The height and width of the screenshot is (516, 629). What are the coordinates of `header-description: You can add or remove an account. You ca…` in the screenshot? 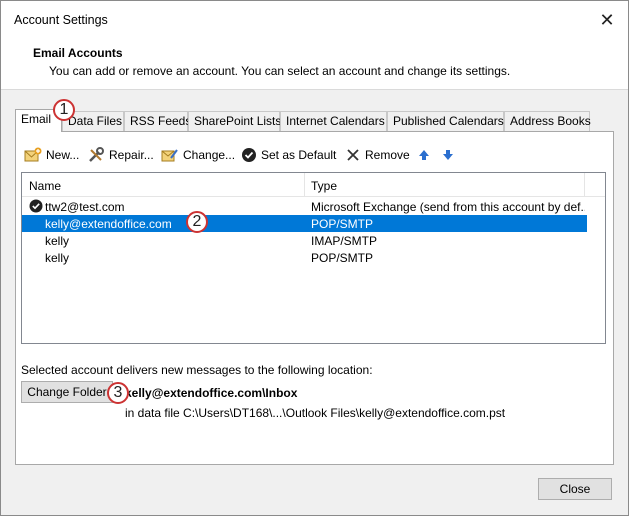 It's located at (280, 71).